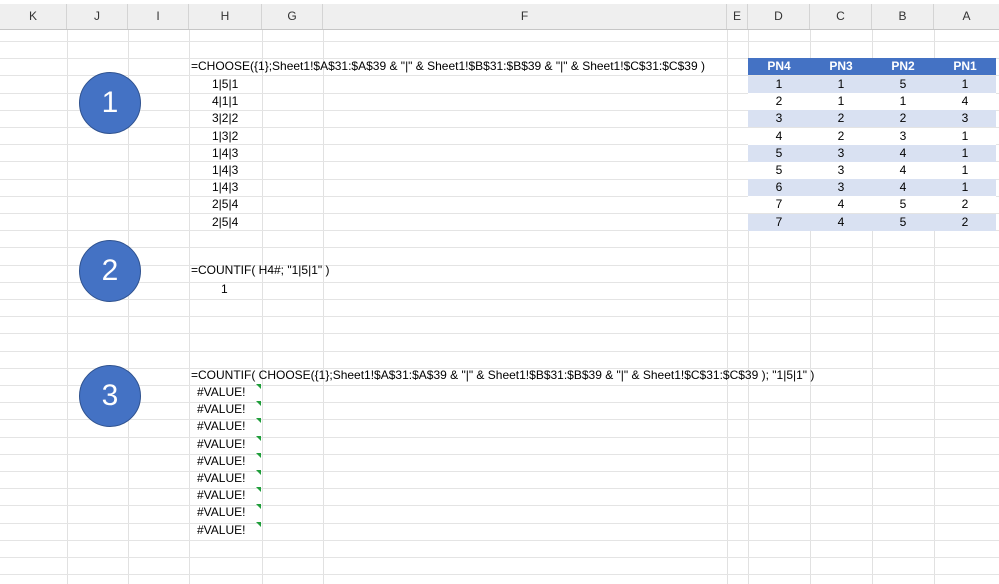 Image resolution: width=999 pixels, height=584 pixels. Describe the element at coordinates (779, 66) in the screenshot. I see `table-header-cell: PN4` at that location.